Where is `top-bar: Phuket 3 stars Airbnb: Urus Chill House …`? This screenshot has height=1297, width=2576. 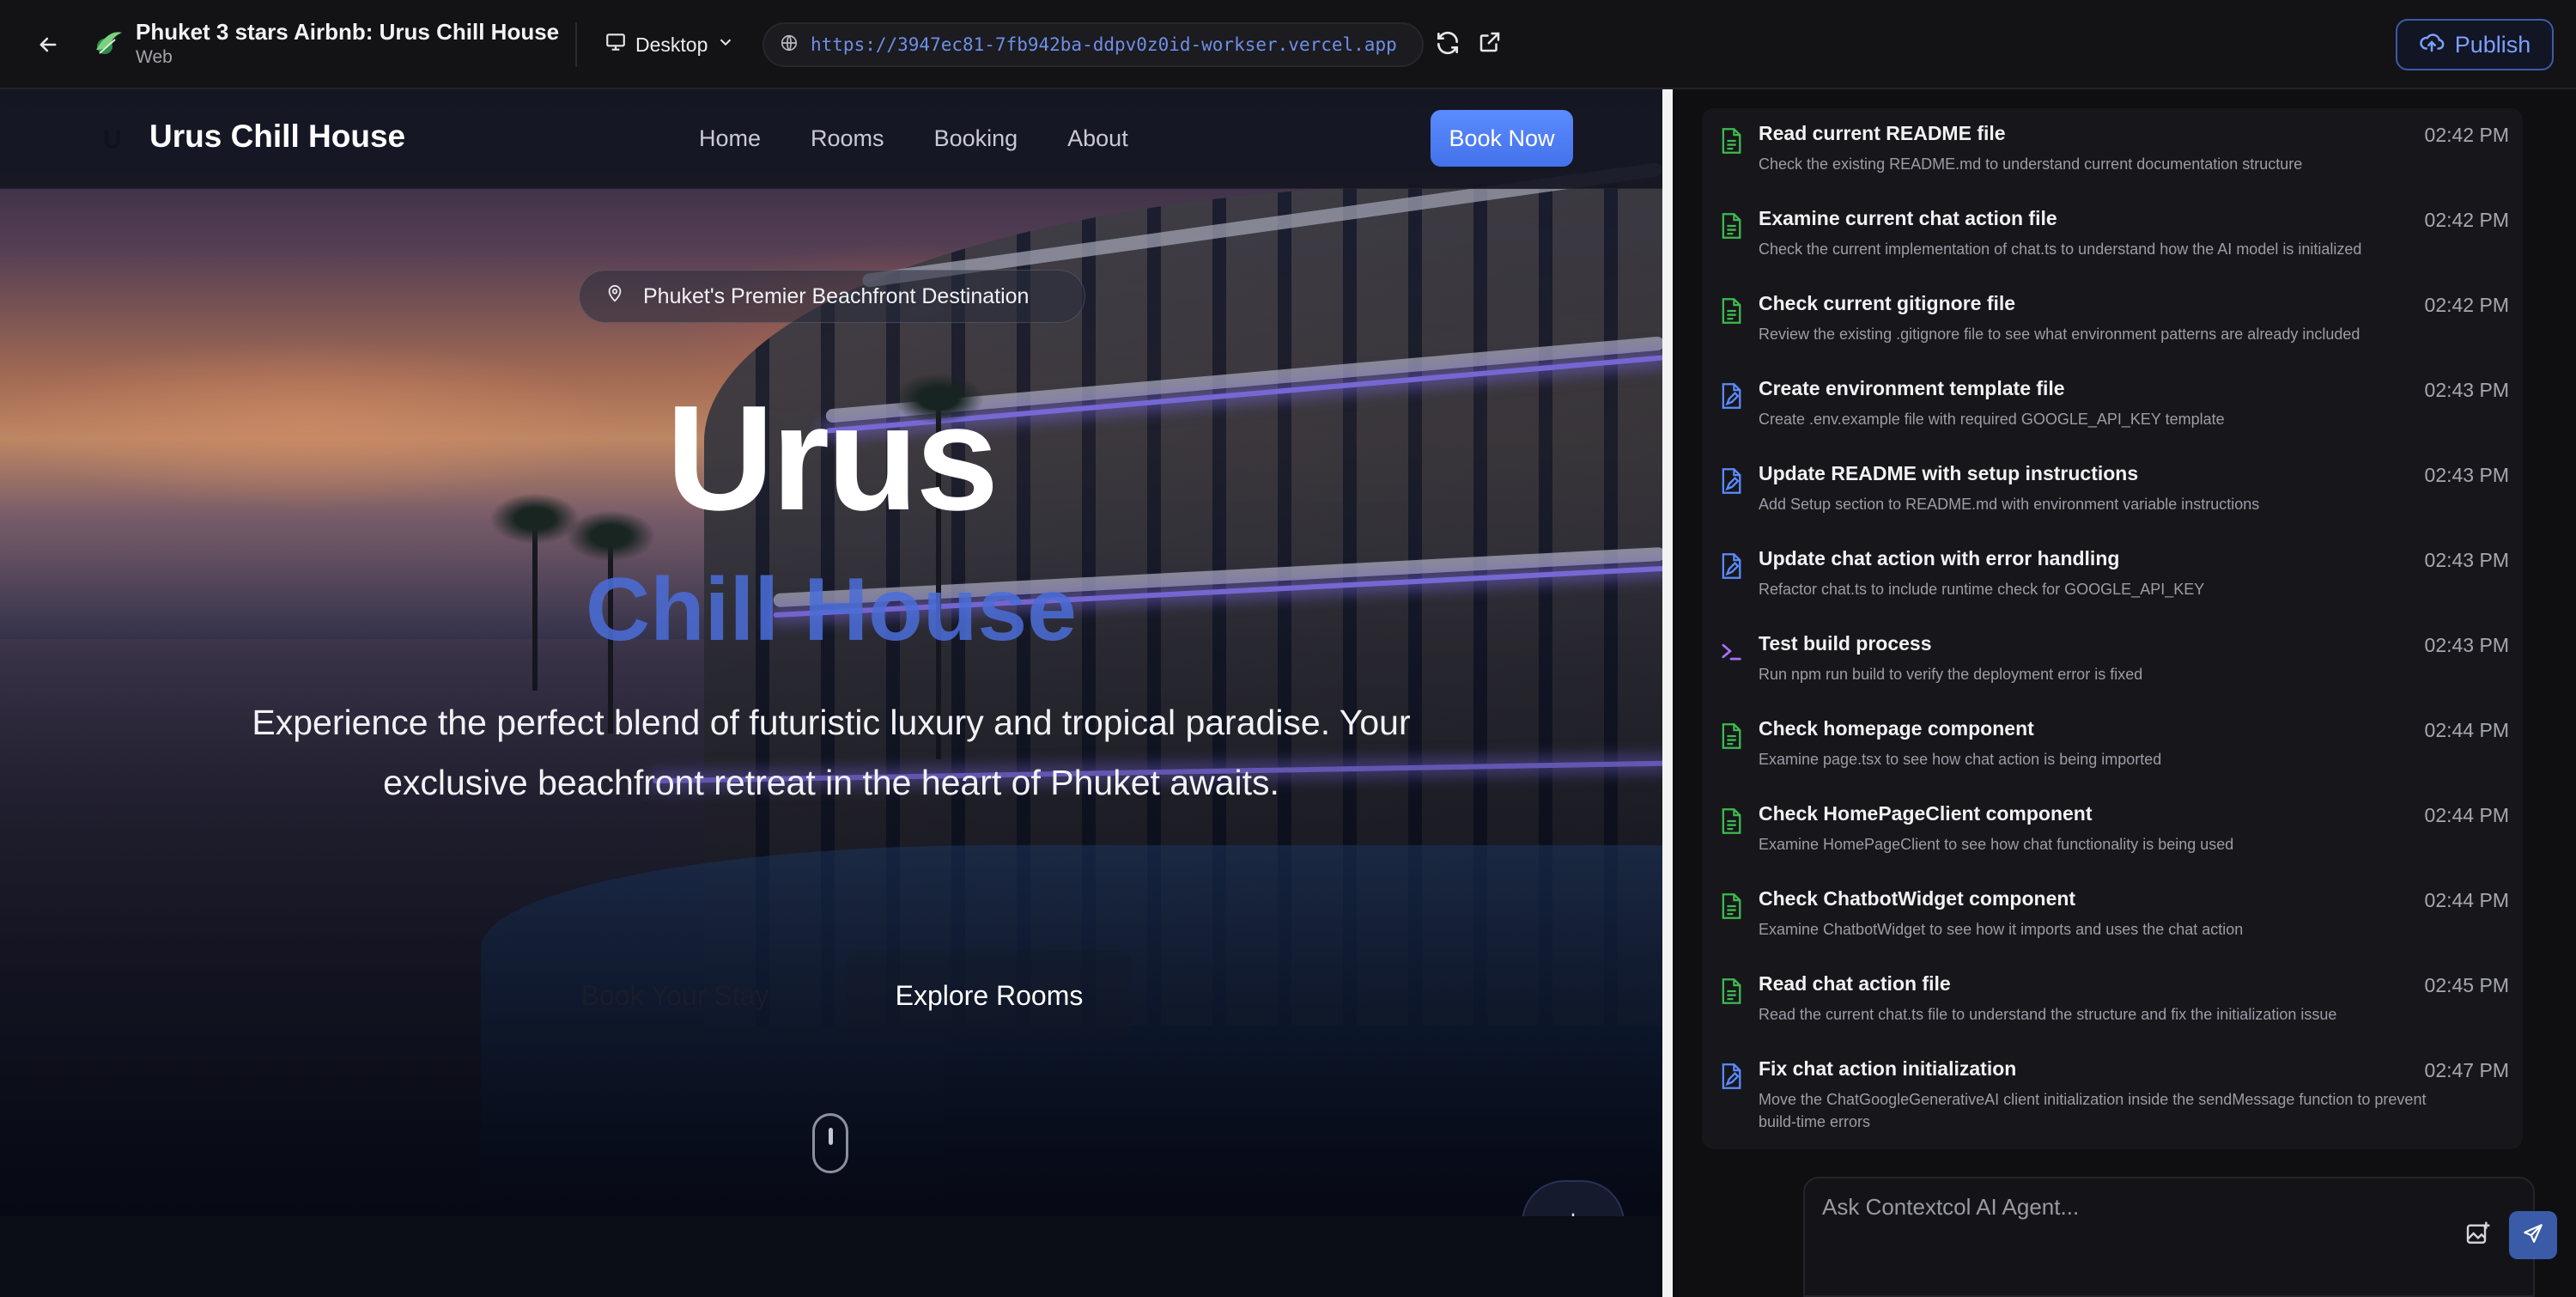 top-bar: Phuket 3 stars Airbnb: Urus Chill House … is located at coordinates (1288, 44).